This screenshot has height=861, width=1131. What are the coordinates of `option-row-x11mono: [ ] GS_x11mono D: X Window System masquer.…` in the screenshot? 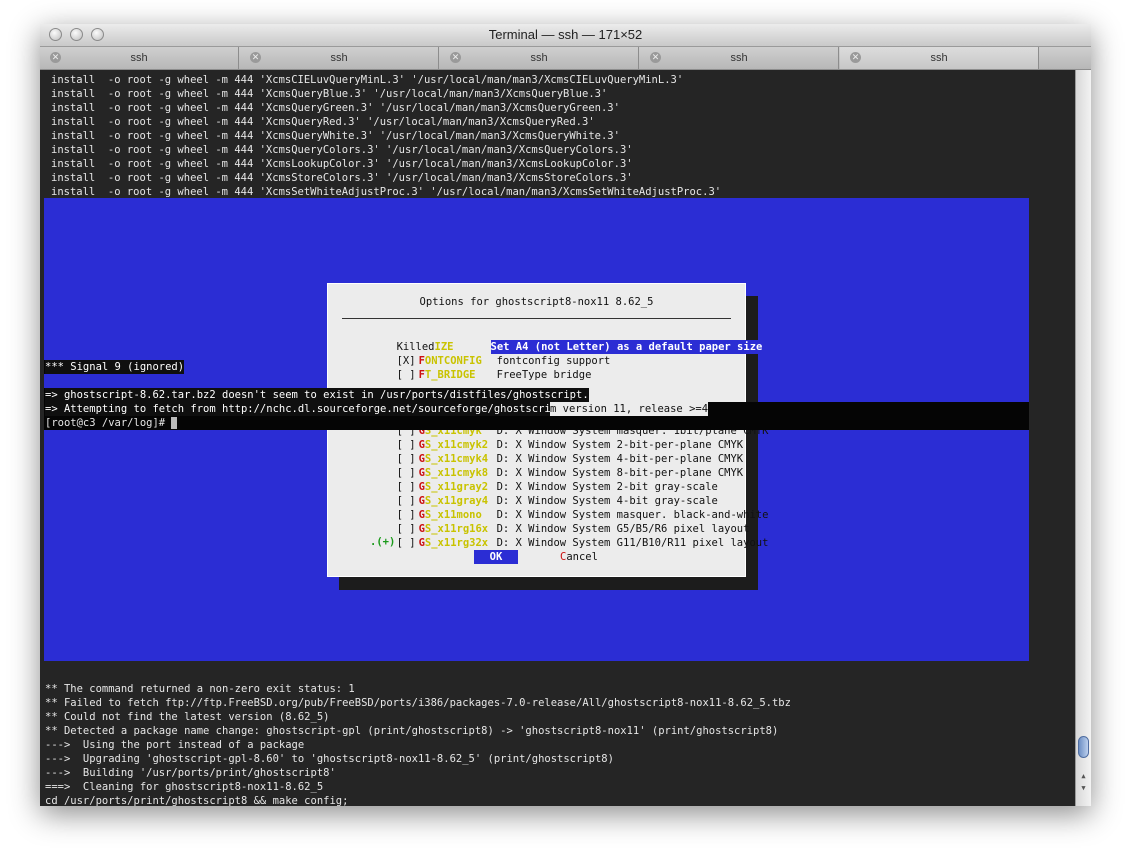 It's located at (557, 507).